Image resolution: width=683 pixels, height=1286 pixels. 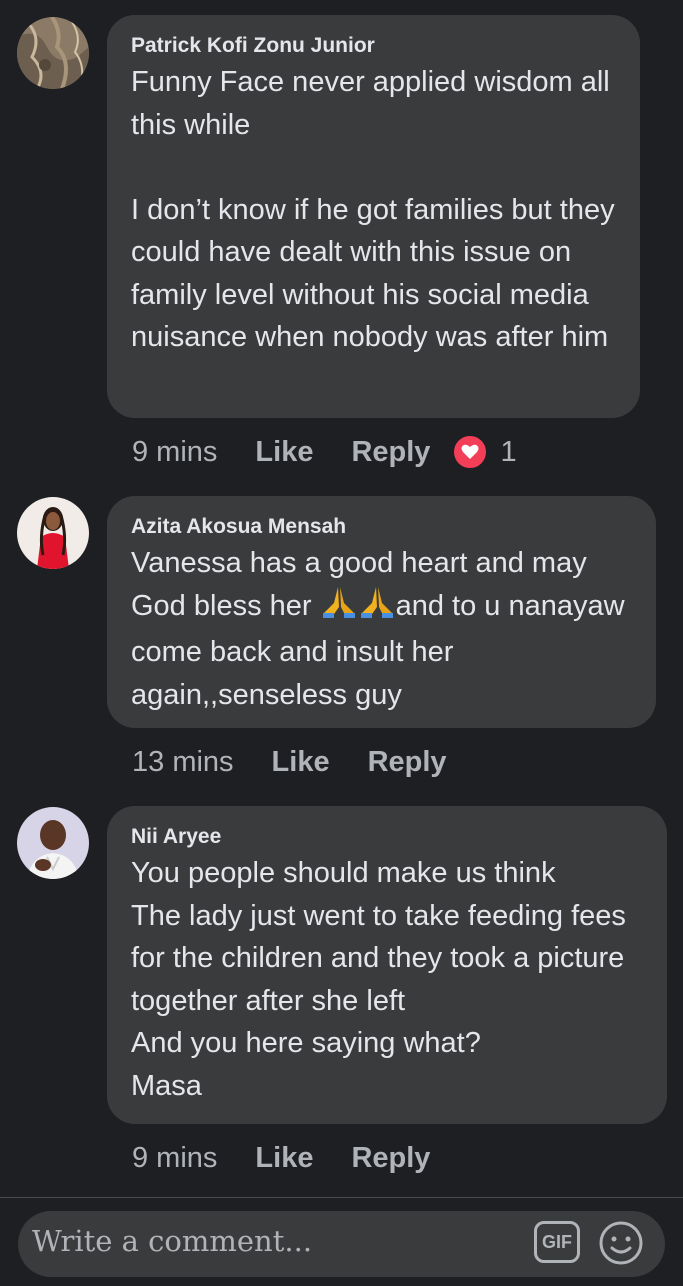 What do you see at coordinates (341, 1244) in the screenshot?
I see `comment-composer: Write a comment... GIF` at bounding box center [341, 1244].